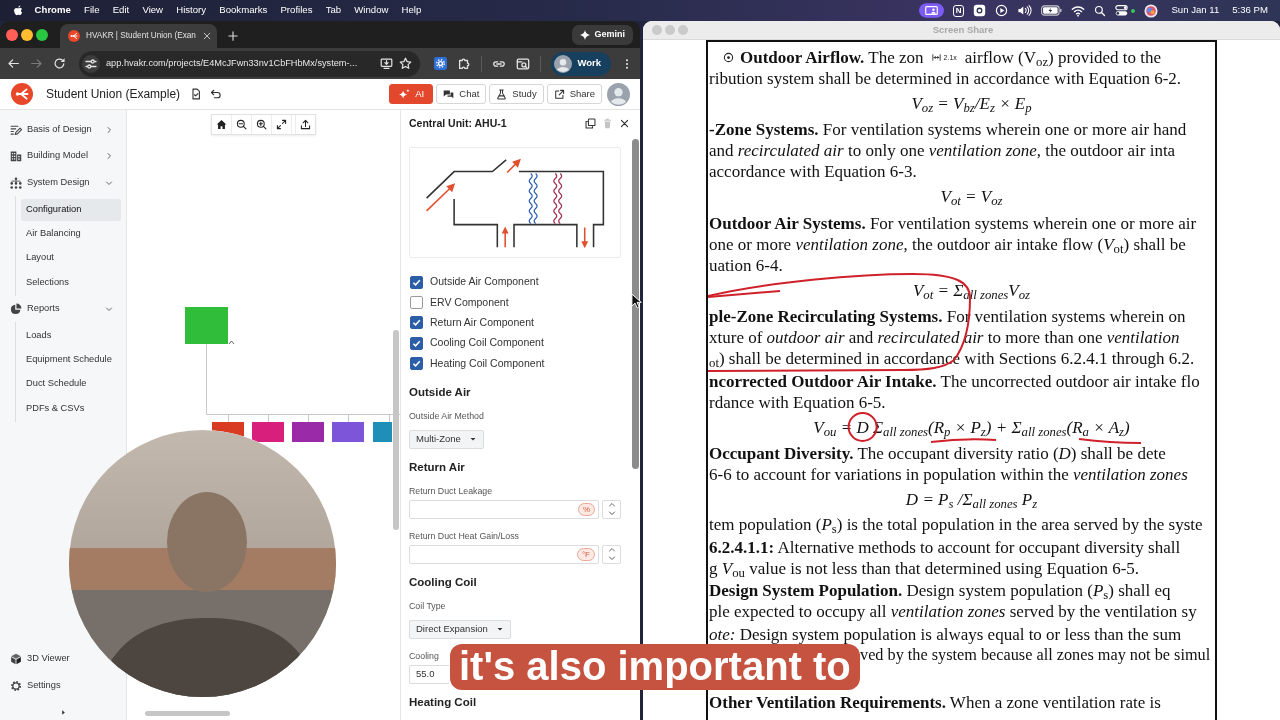  Describe the element at coordinates (305, 124) in the screenshot. I see `export-button` at that location.